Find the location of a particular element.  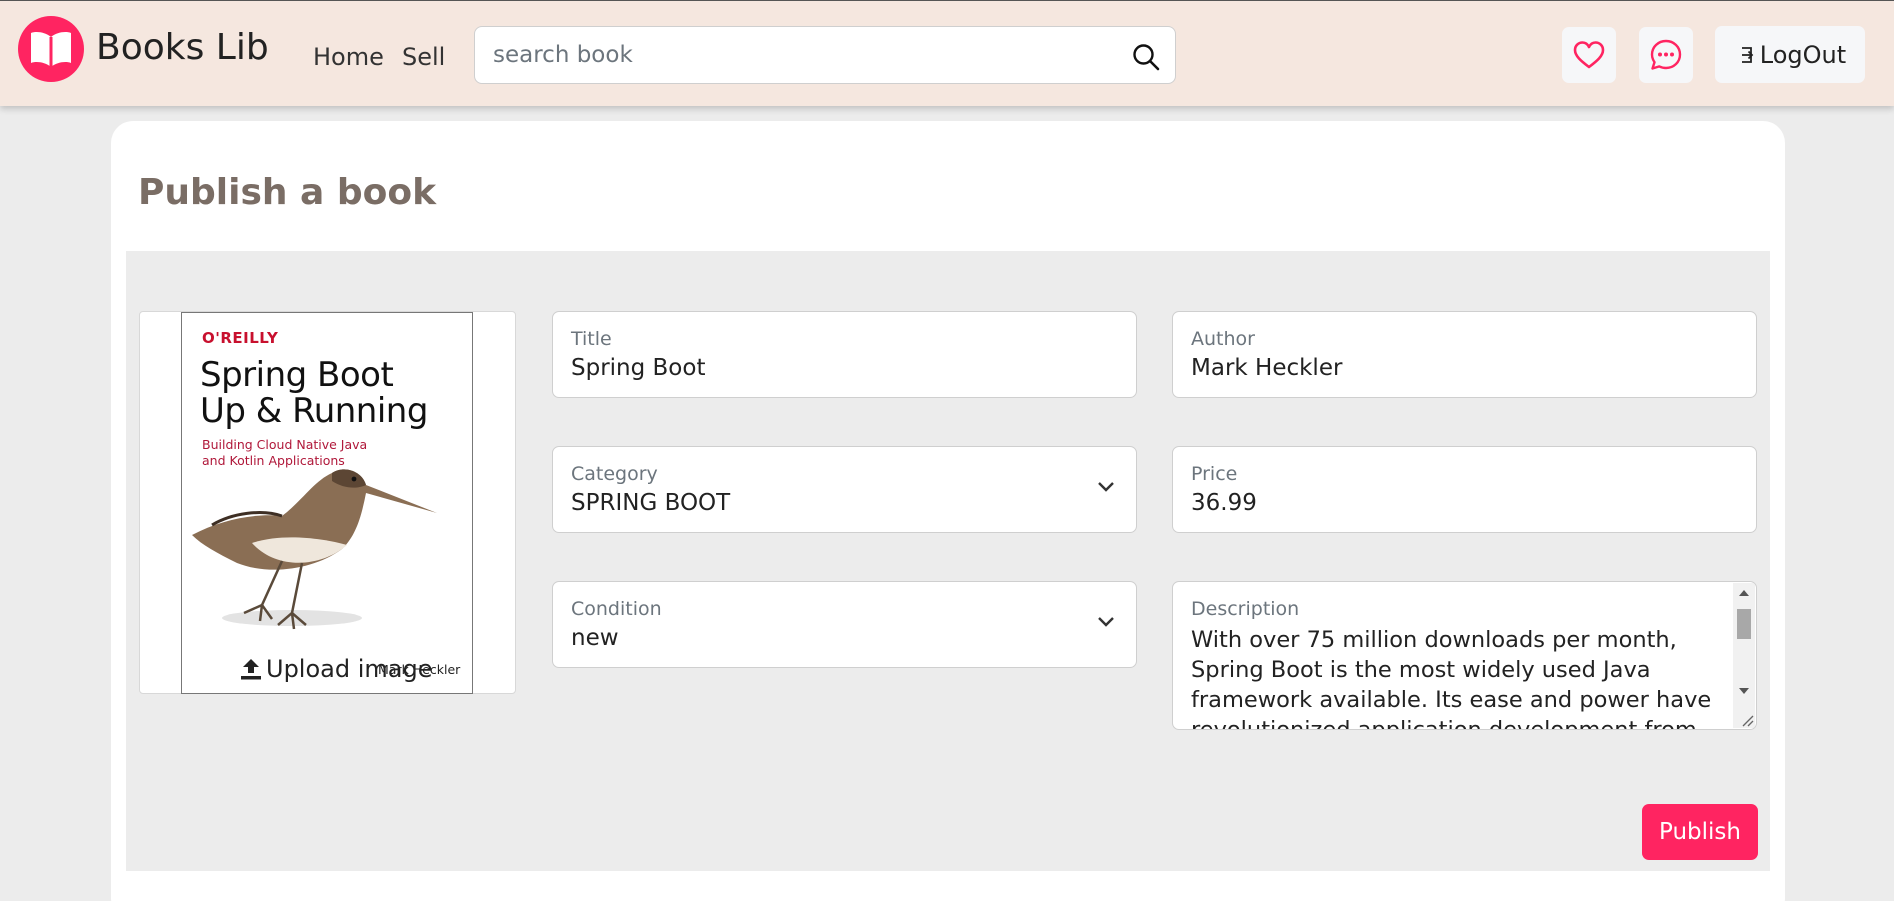

description-label: Description is located at coordinates (1245, 609).